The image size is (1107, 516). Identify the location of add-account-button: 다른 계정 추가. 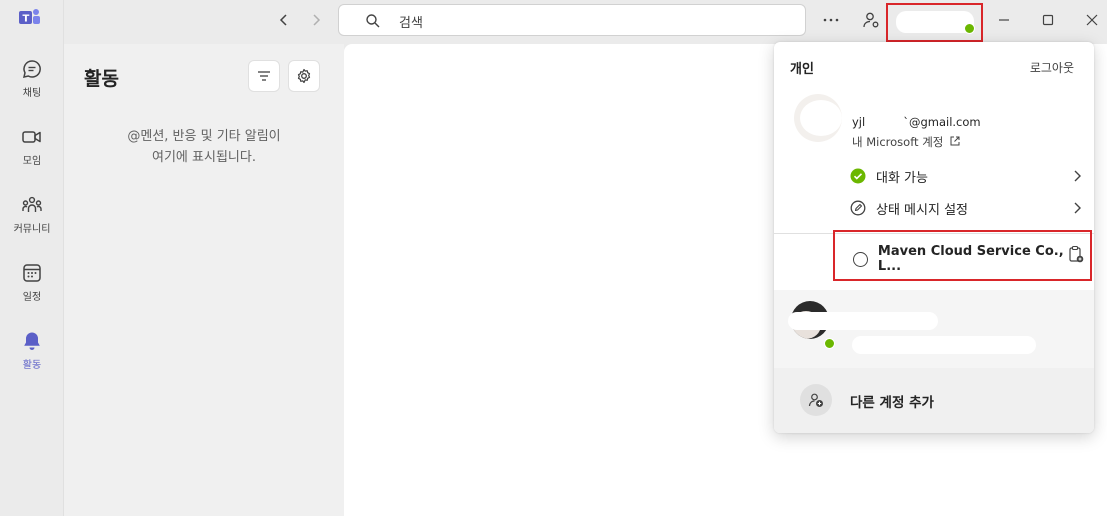
(934, 400).